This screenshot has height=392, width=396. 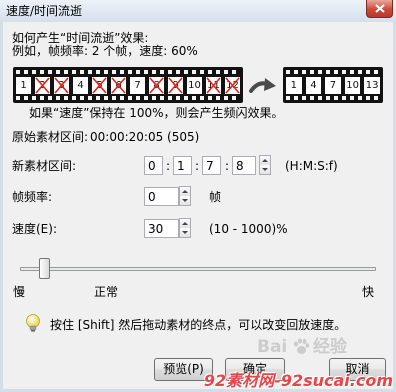 What do you see at coordinates (211, 165) in the screenshot?
I see `new-duration-seconds-field` at bounding box center [211, 165].